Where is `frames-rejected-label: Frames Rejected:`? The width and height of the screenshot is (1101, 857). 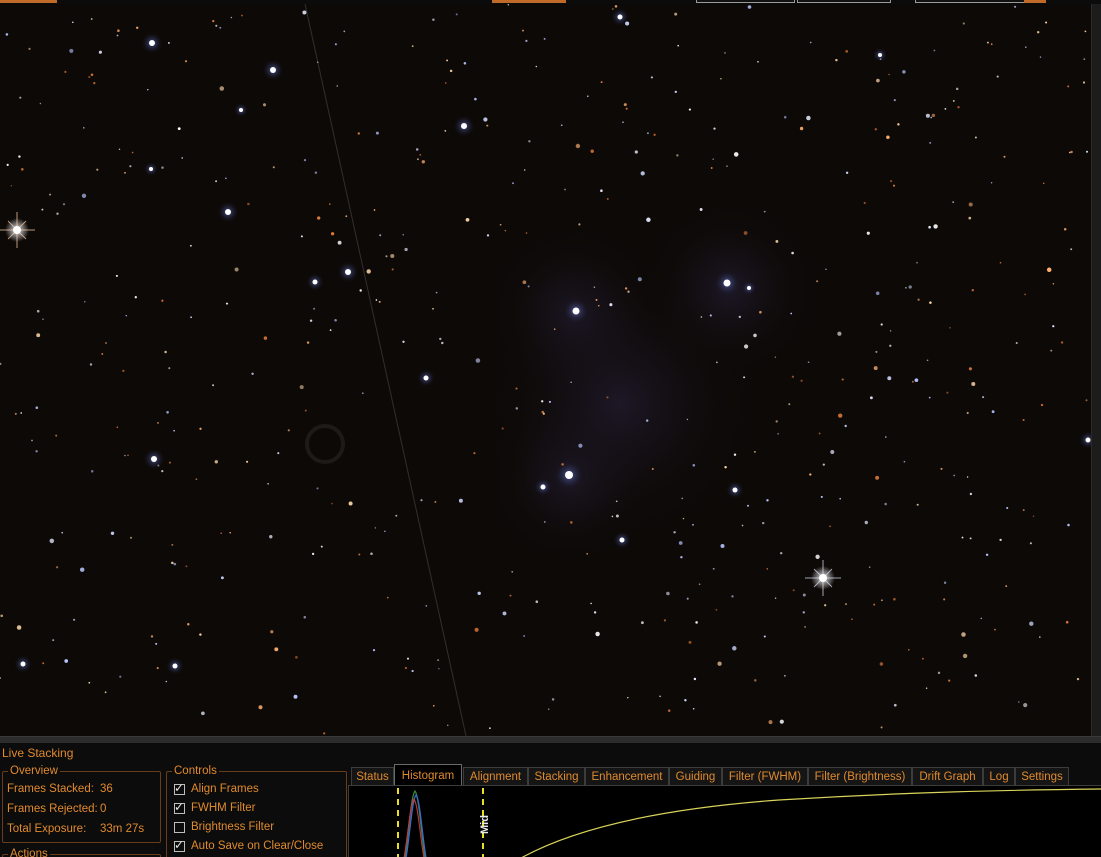 frames-rejected-label: Frames Rejected: is located at coordinates (52, 809).